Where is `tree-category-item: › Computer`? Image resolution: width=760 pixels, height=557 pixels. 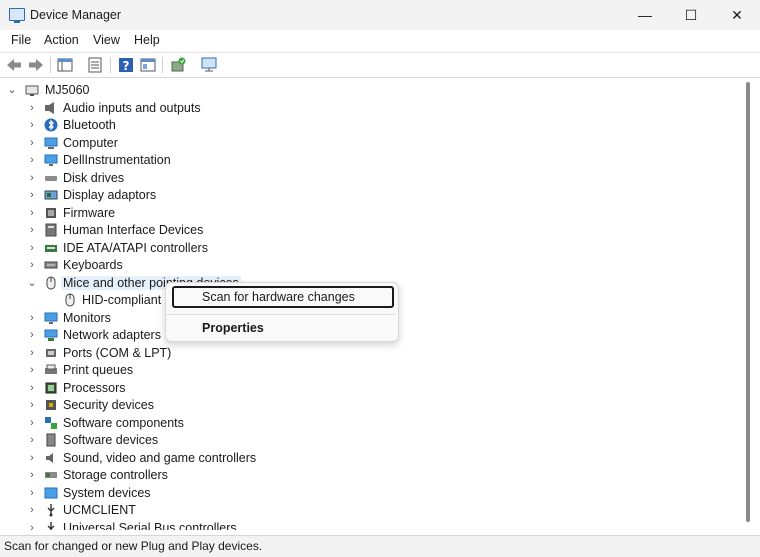 tree-category-item: › Computer is located at coordinates (370, 144).